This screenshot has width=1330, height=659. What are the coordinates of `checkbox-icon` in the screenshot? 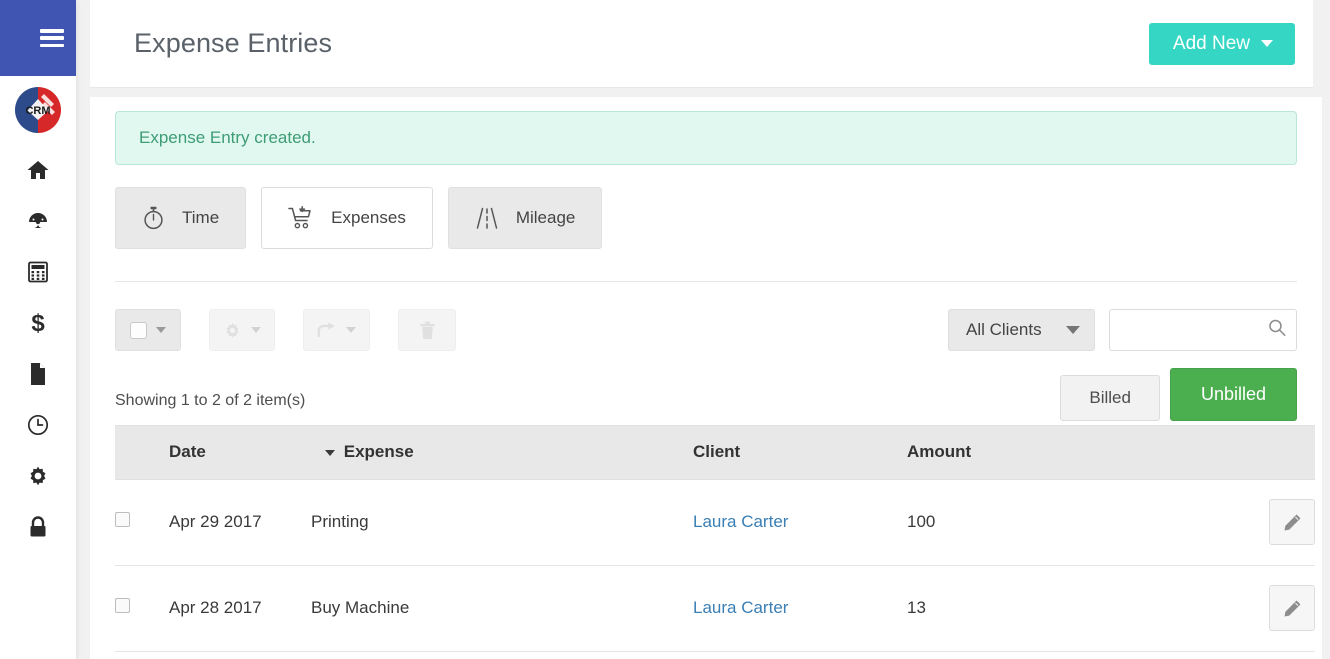 It's located at (138, 330).